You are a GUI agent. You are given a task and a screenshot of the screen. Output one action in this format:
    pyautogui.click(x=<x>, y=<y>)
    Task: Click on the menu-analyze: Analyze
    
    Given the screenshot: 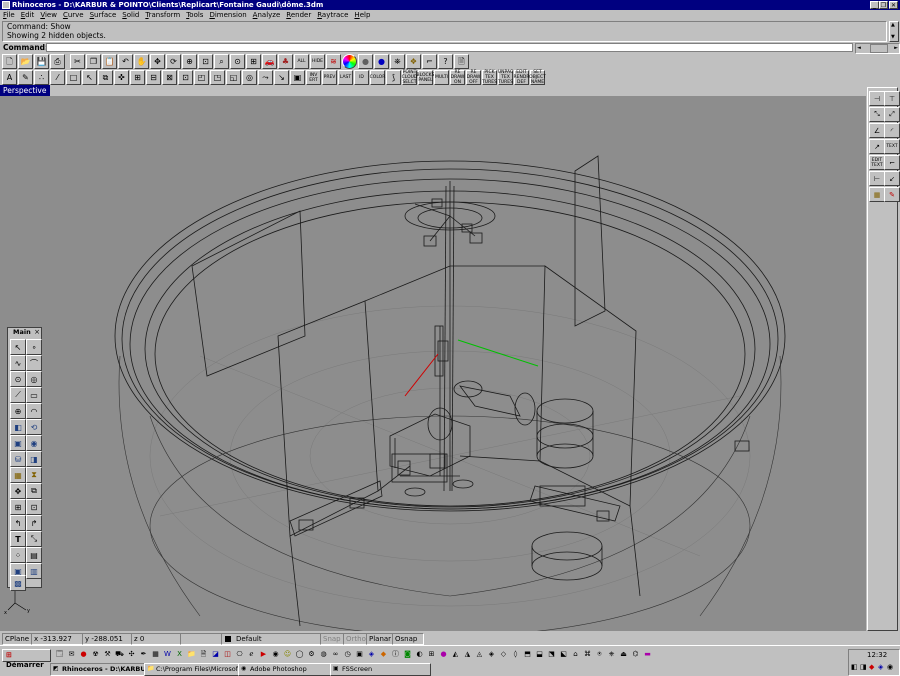 What is the action you would take?
    pyautogui.click(x=267, y=15)
    